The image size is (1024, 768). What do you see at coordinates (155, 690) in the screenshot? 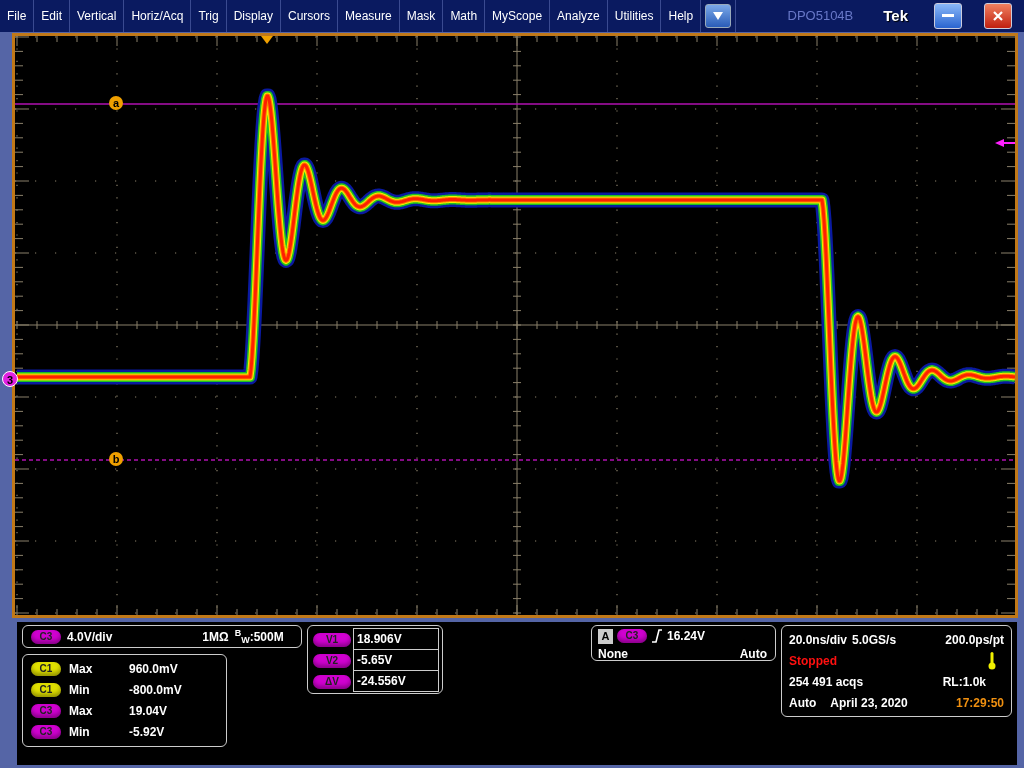
I see `measurement-value: -800.0mV` at bounding box center [155, 690].